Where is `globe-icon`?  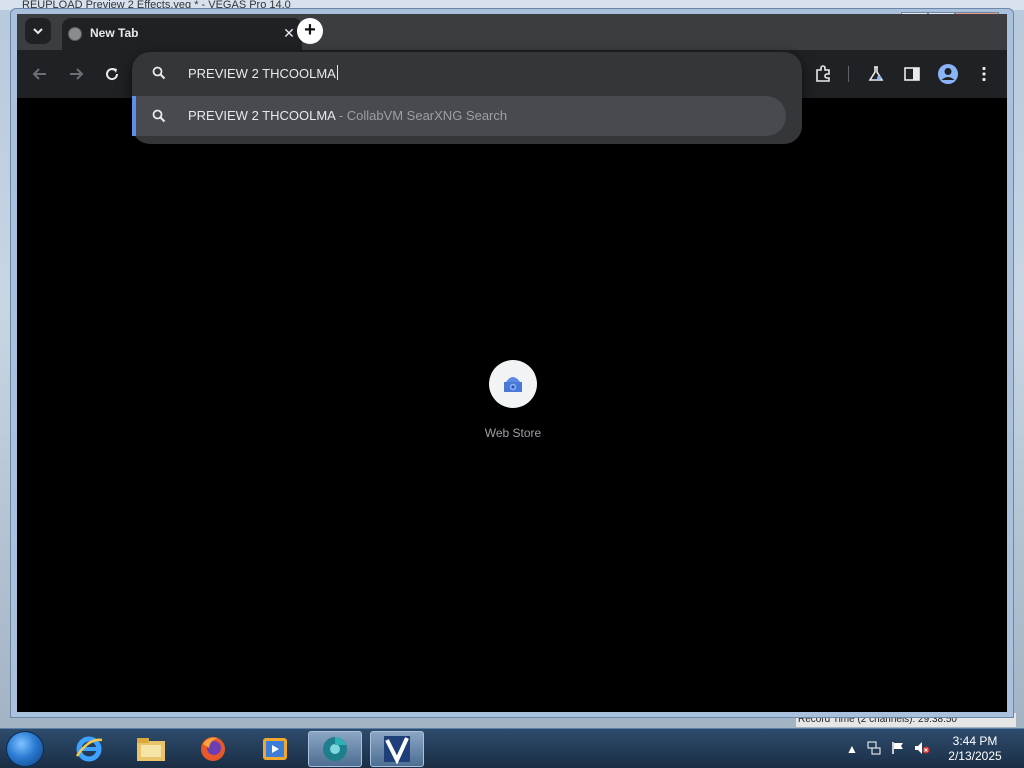
globe-icon is located at coordinates (75, 34).